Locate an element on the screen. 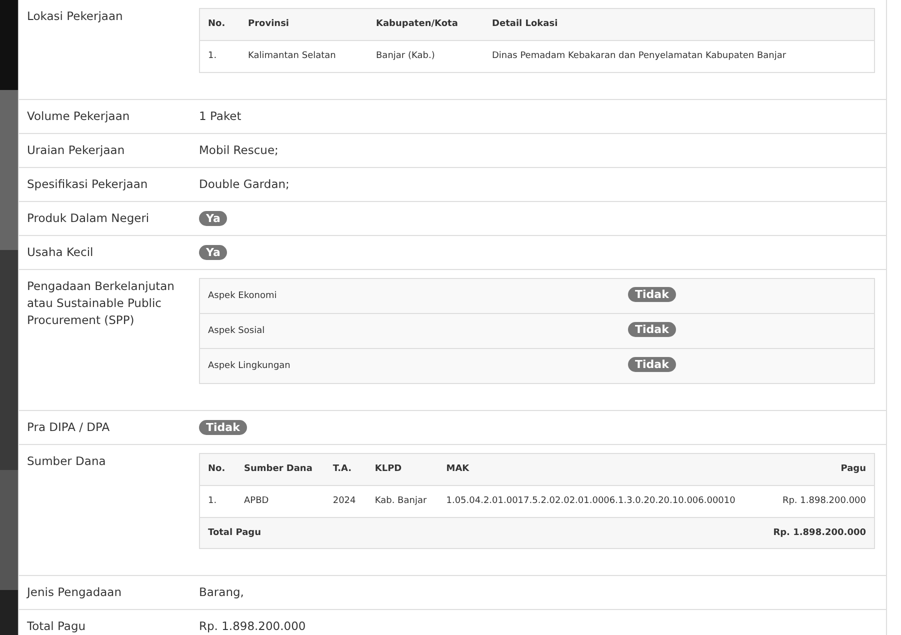 The image size is (901, 635). table-cell: Banjar (Kab.) is located at coordinates (426, 56).